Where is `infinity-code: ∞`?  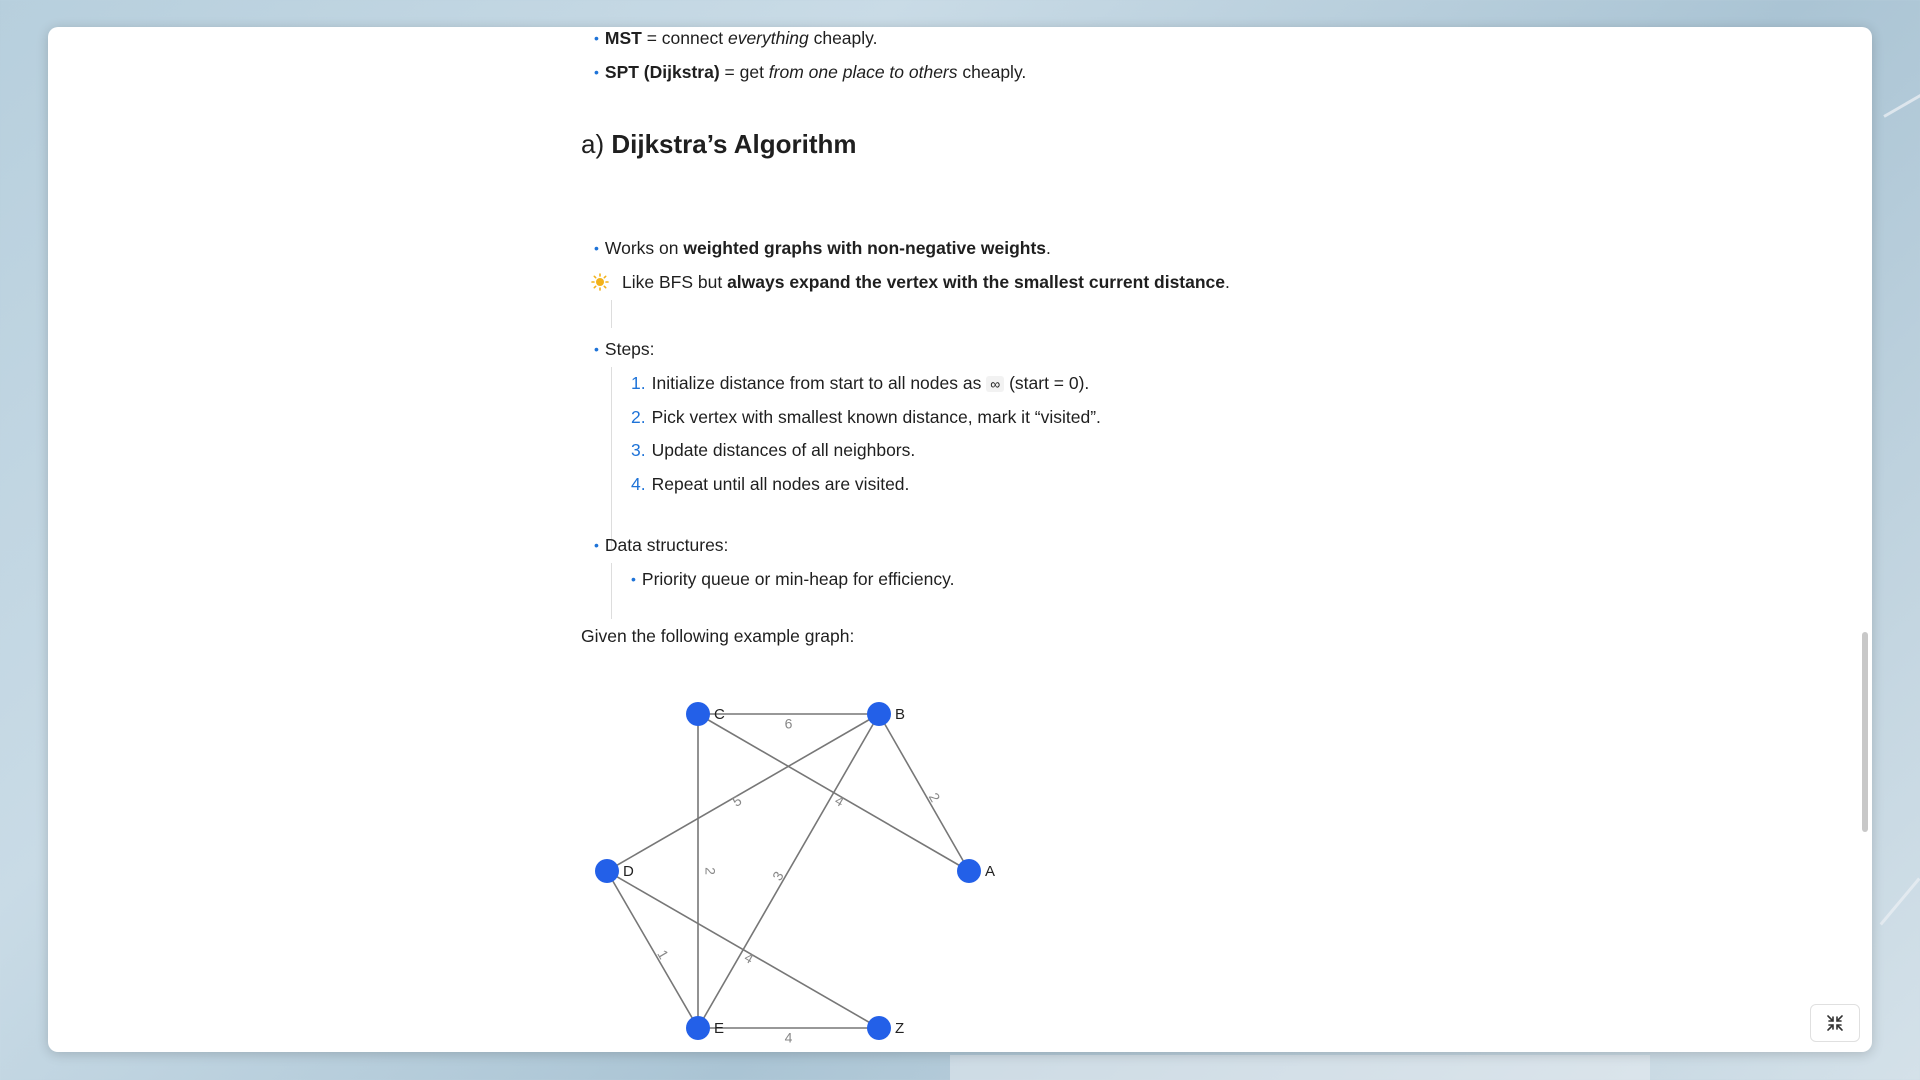 infinity-code: ∞ is located at coordinates (995, 384).